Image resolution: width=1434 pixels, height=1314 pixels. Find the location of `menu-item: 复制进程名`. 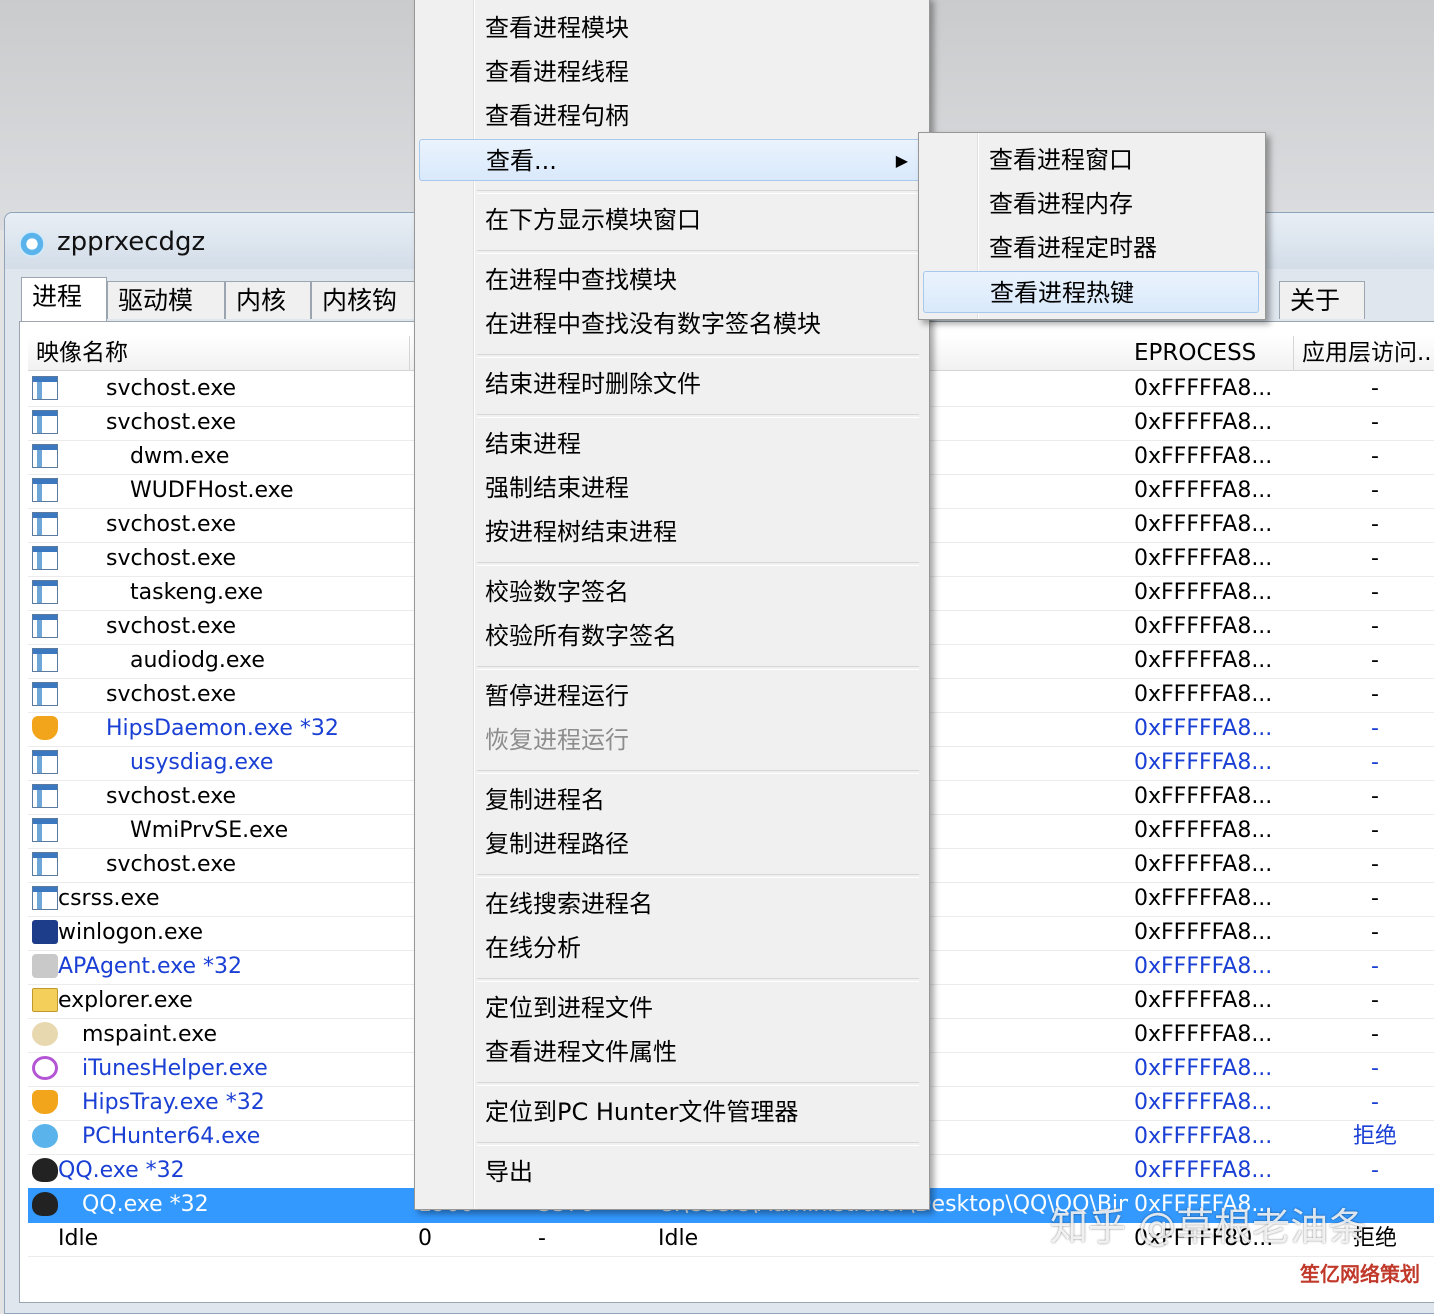

menu-item: 复制进程名 is located at coordinates (671, 800).